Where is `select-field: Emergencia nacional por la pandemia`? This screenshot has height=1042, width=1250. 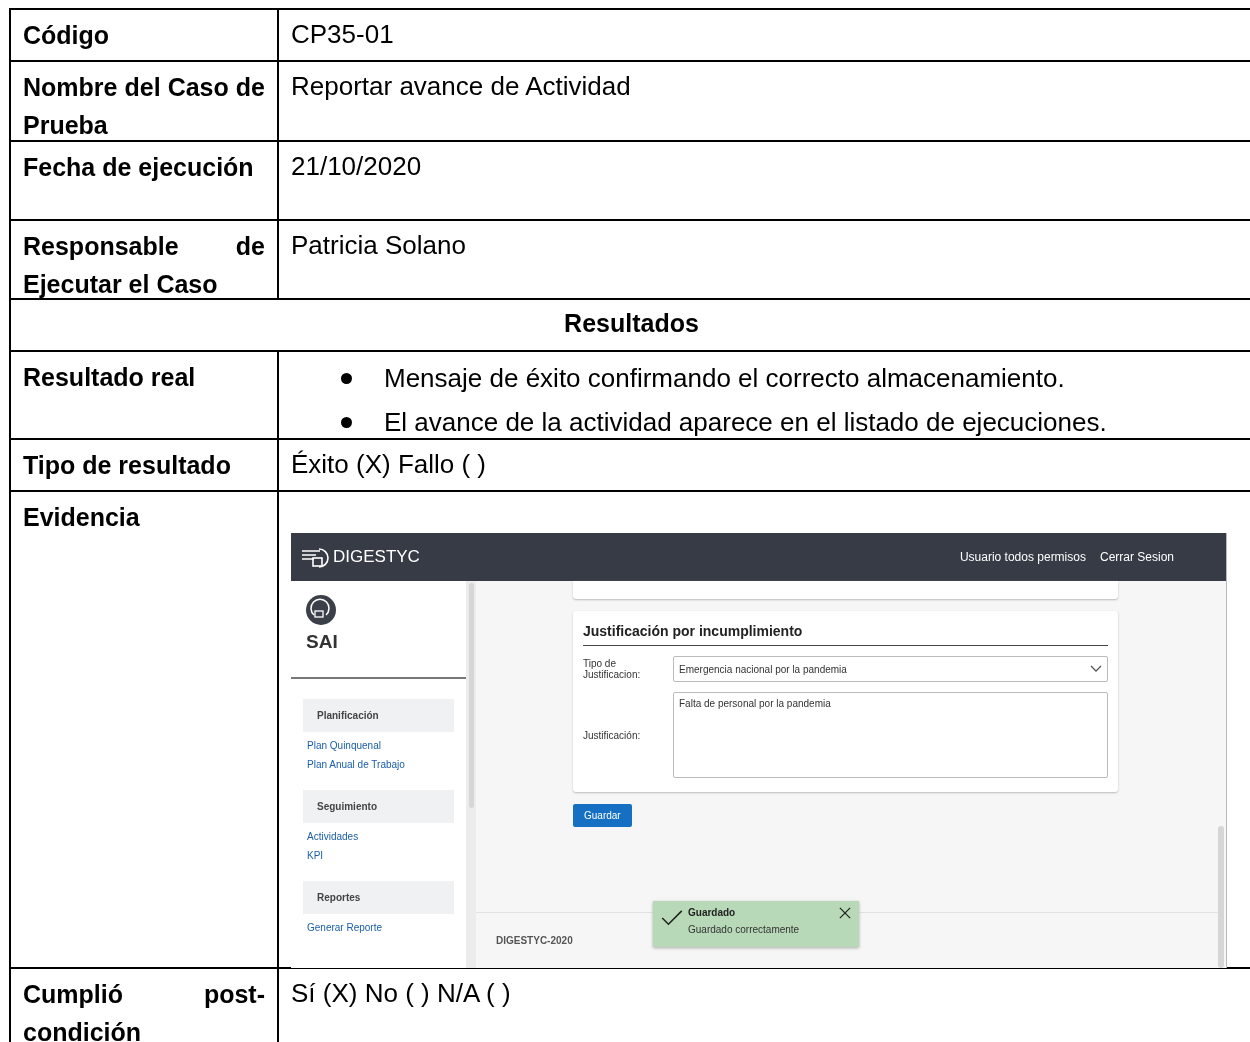 select-field: Emergencia nacional por la pandemia is located at coordinates (890, 669).